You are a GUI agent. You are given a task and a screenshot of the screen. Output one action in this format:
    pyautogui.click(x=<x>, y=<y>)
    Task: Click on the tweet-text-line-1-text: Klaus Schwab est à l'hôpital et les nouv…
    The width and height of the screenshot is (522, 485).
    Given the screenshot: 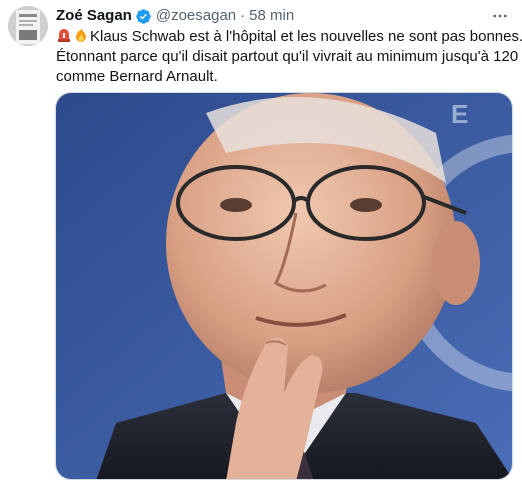 What is the action you would take?
    pyautogui.click(x=306, y=36)
    